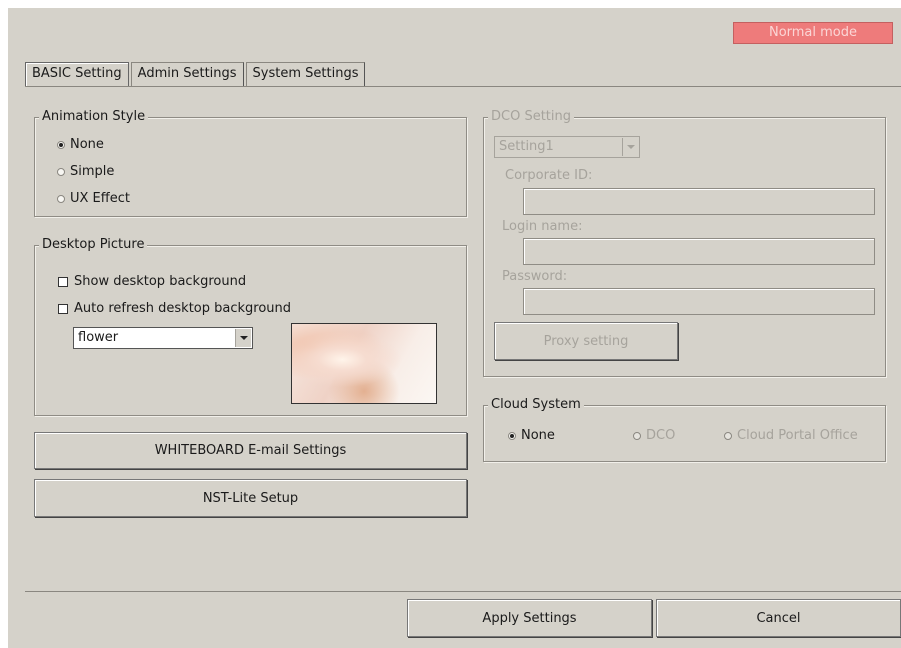  I want to click on animation-option-none: None, so click(80, 144).